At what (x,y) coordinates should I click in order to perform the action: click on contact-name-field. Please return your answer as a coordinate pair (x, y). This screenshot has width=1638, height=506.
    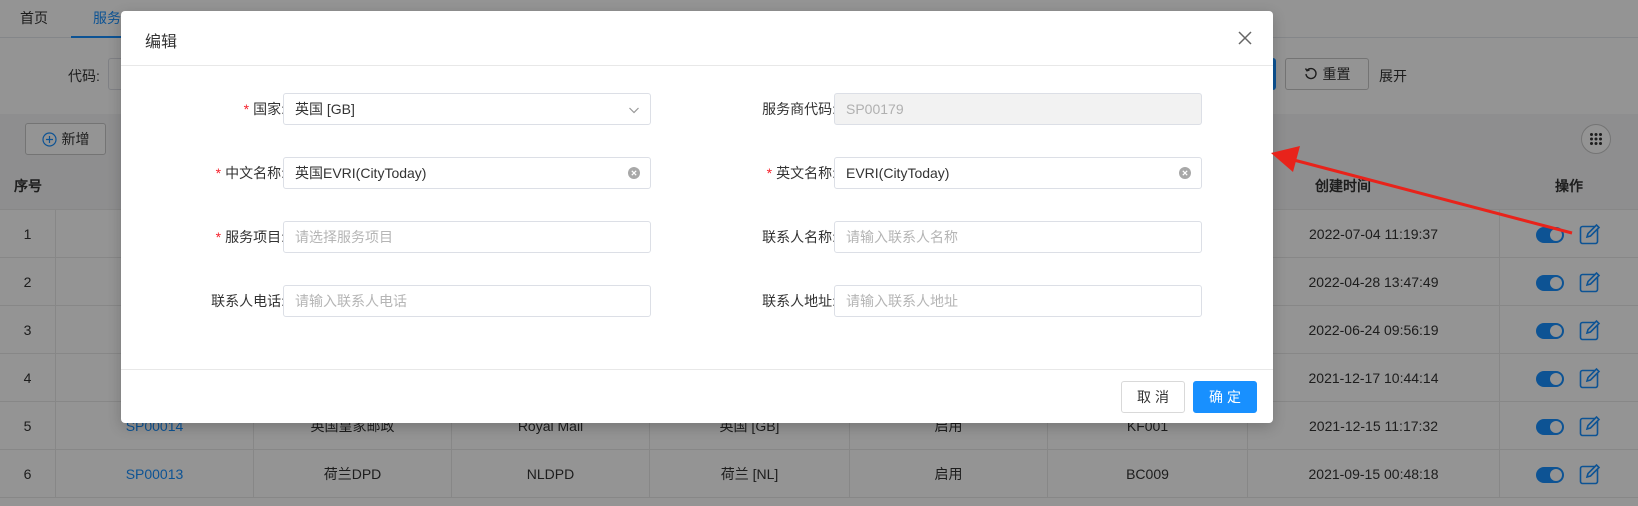
    Looking at the image, I should click on (1018, 237).